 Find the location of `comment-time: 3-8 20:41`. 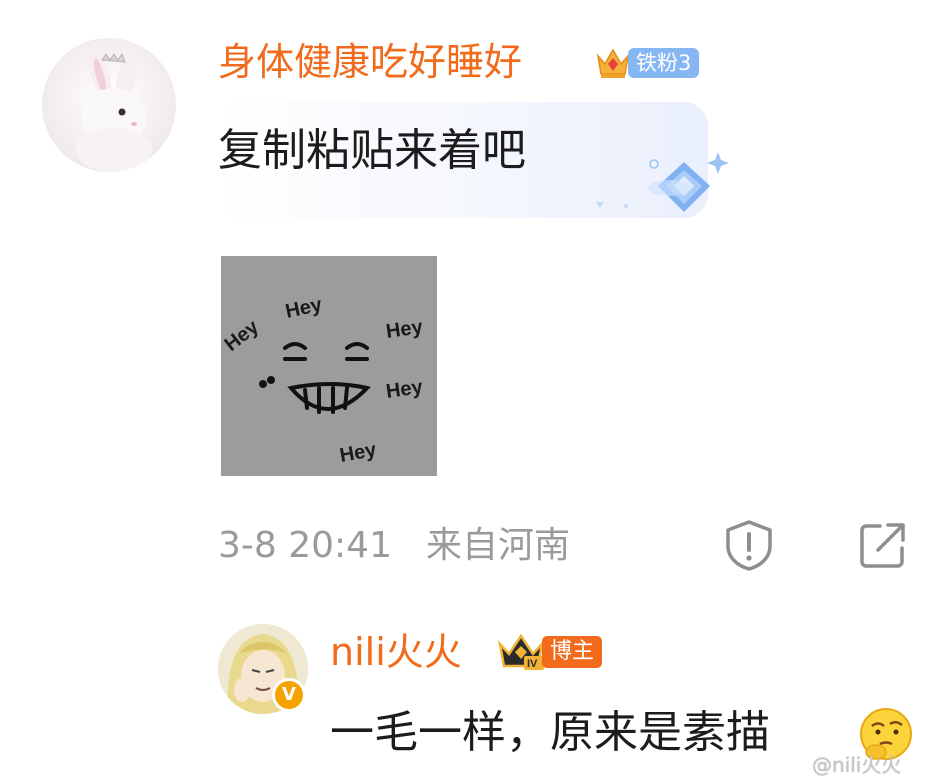

comment-time: 3-8 20:41 is located at coordinates (305, 545).